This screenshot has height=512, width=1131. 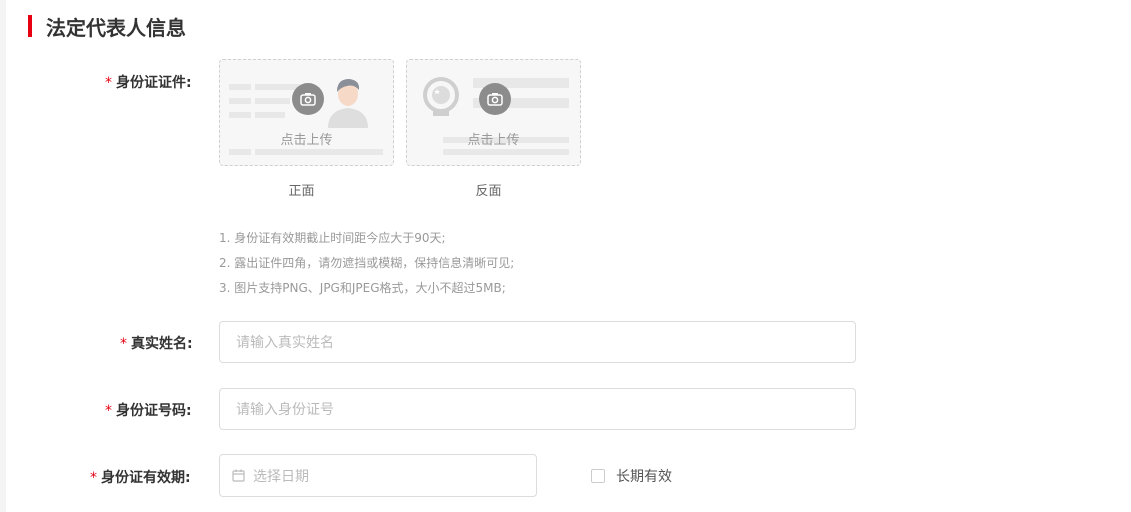 I want to click on note-line: 3. 图片支持PNG、JPG和JPEG格式，大小不超过5MB;, so click(x=362, y=288).